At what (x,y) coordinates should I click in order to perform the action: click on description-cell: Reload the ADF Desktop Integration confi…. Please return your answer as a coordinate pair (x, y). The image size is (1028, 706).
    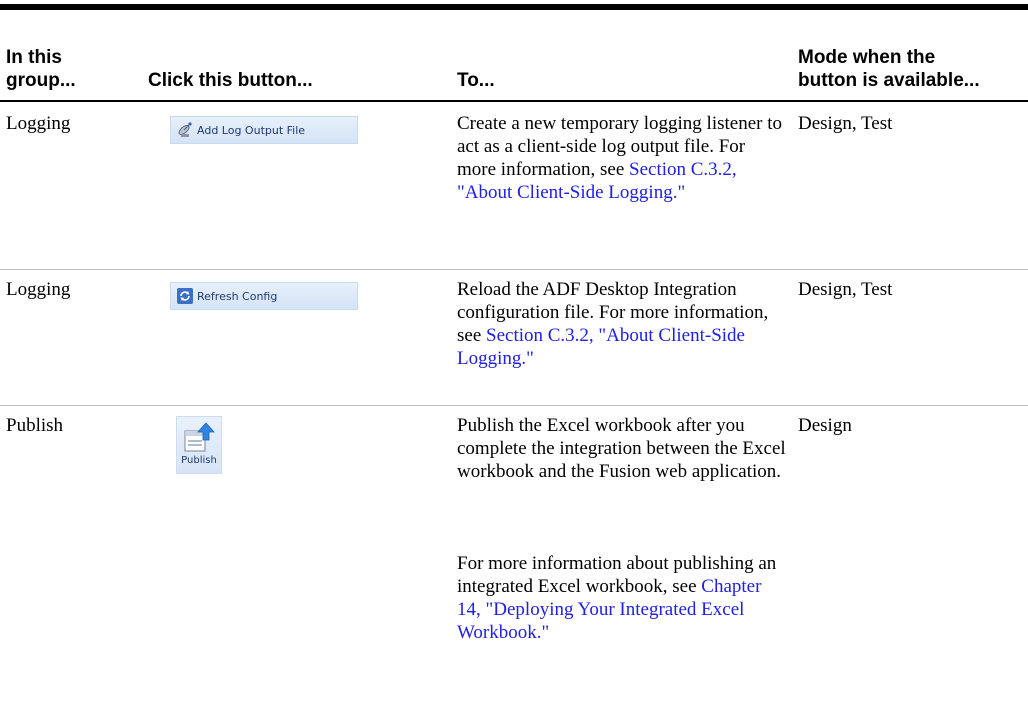
    Looking at the image, I should click on (622, 324).